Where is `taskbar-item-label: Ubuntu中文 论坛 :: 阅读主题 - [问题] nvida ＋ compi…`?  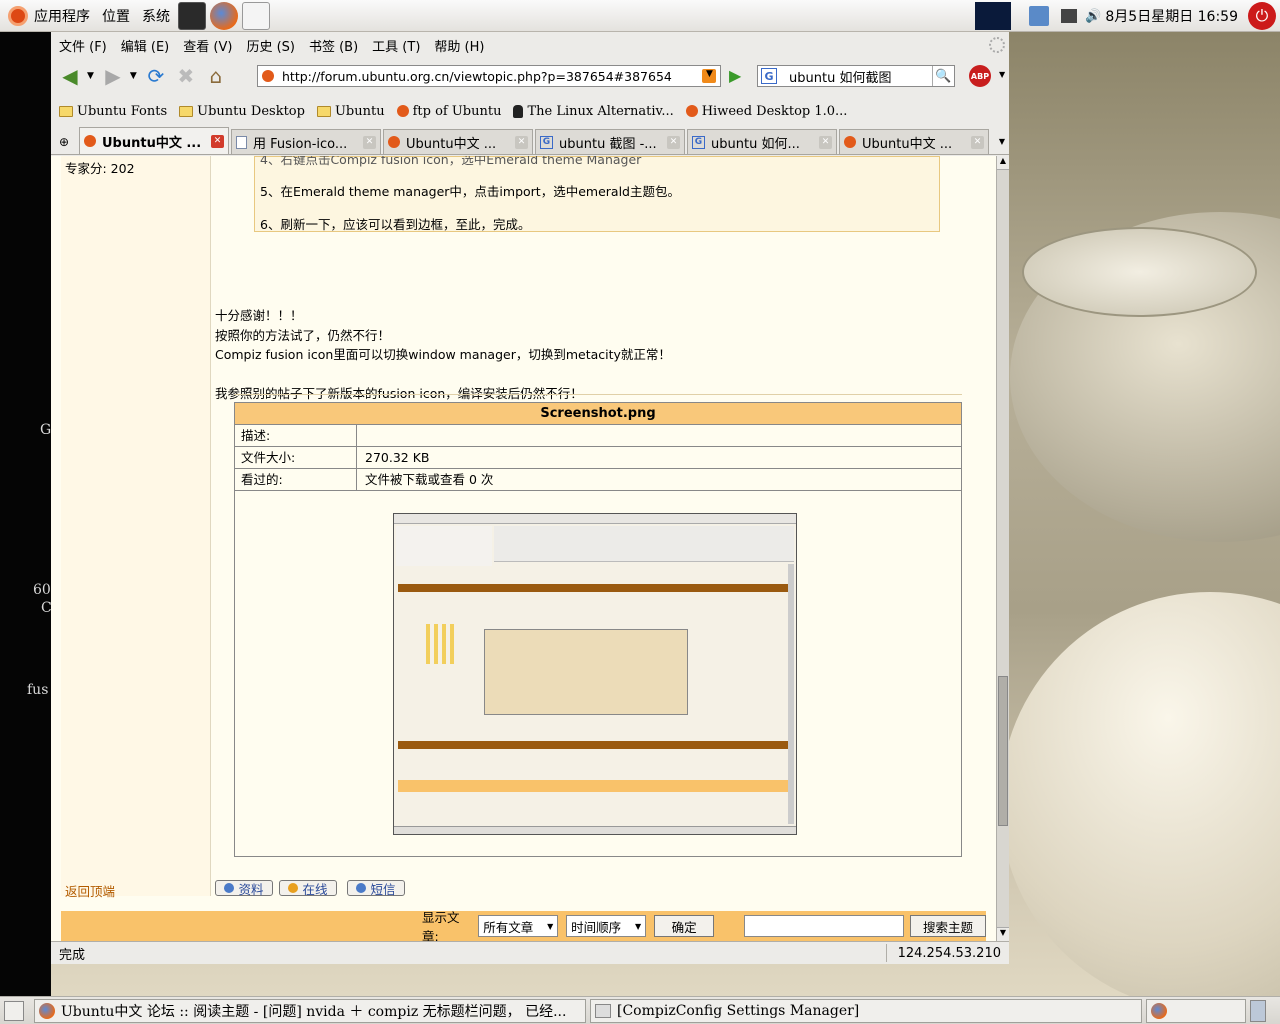
taskbar-item-label: Ubuntu中文 论坛 :: 阅读主题 - [问题] nvida ＋ compi… is located at coordinates (314, 1011).